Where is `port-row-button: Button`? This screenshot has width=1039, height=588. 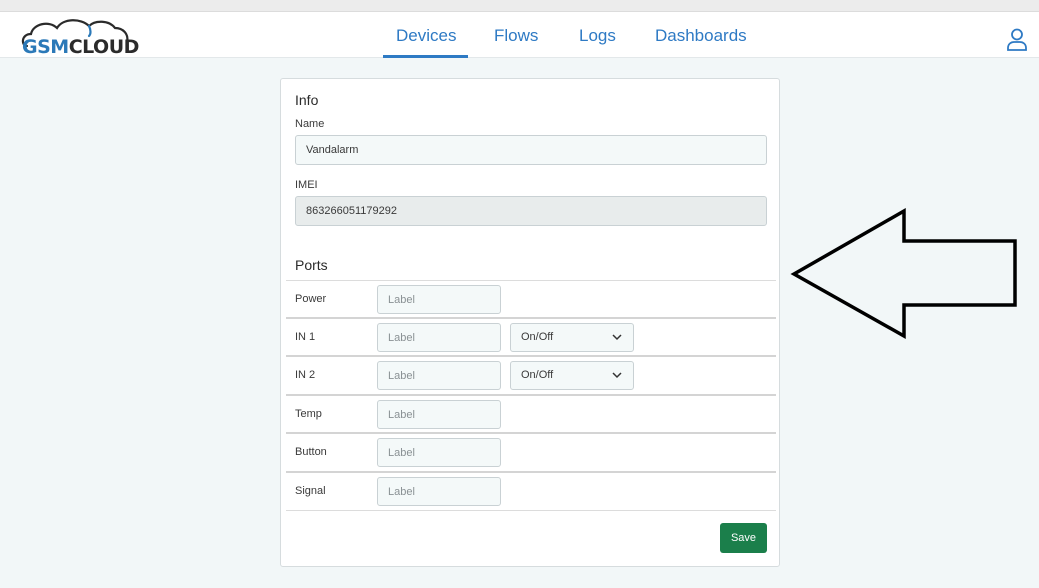
port-row-button: Button is located at coordinates (531, 452).